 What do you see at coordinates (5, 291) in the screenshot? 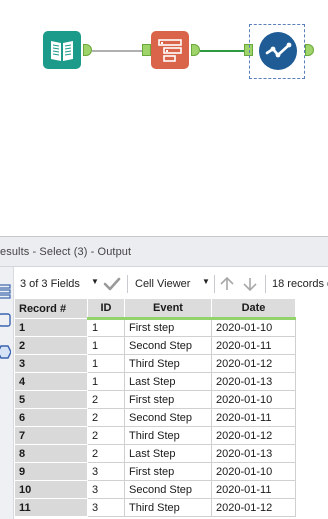
I see `stack-icon` at bounding box center [5, 291].